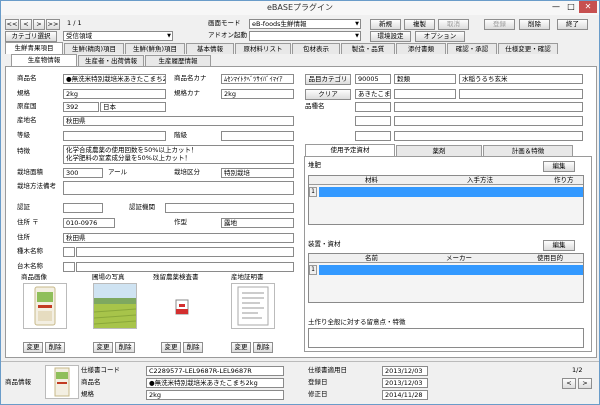 This screenshot has width=600, height=405. What do you see at coordinates (114, 94) in the screenshot?
I see `spec-field: 2kg` at bounding box center [114, 94].